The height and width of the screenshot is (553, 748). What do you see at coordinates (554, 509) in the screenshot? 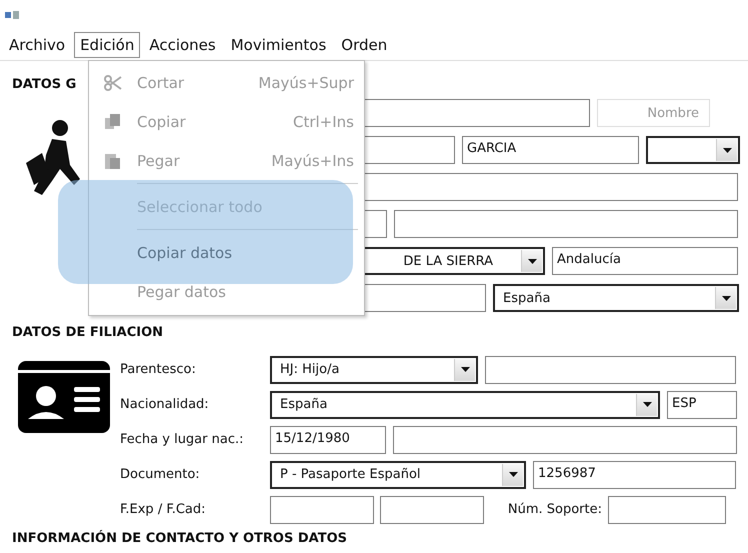
I see `field-label: Núm. Soporte:` at bounding box center [554, 509].